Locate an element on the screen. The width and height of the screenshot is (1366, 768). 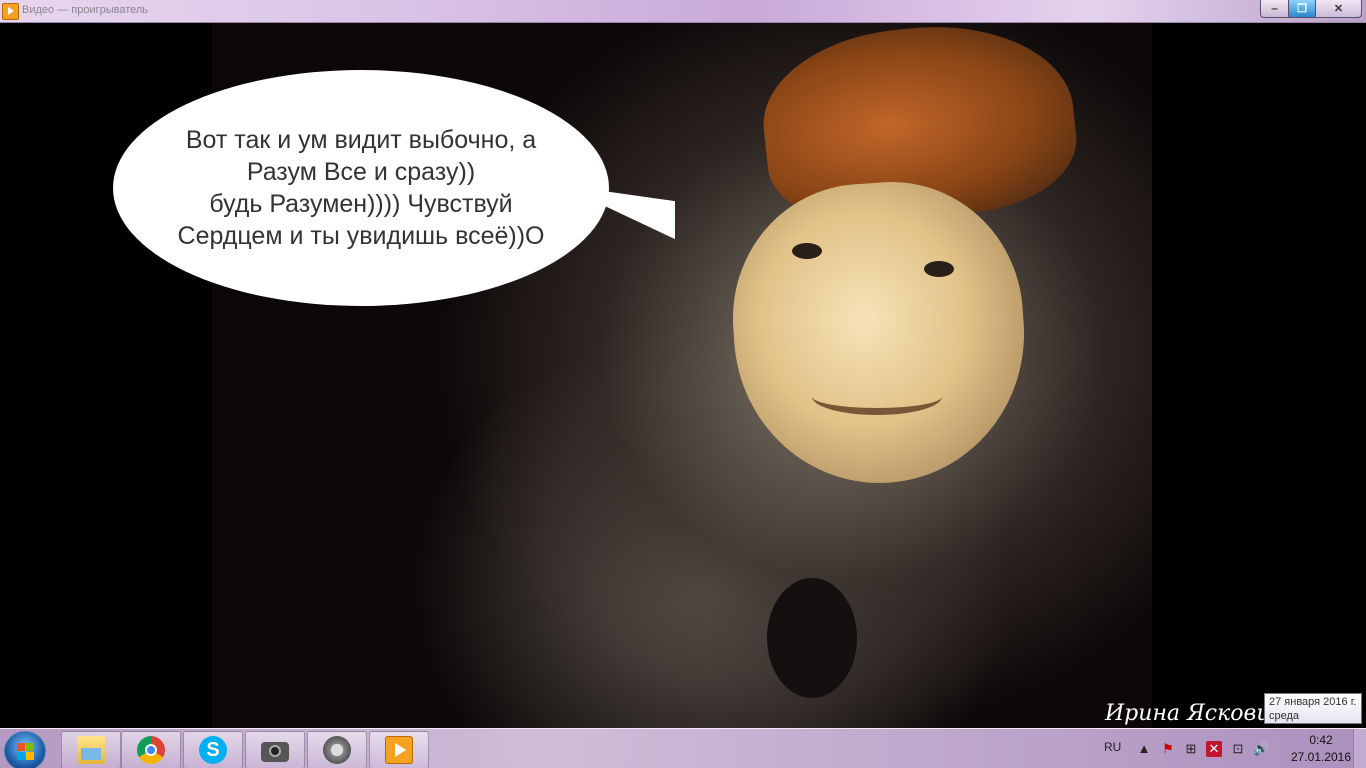
right-eye-shape is located at coordinates (939, 269).